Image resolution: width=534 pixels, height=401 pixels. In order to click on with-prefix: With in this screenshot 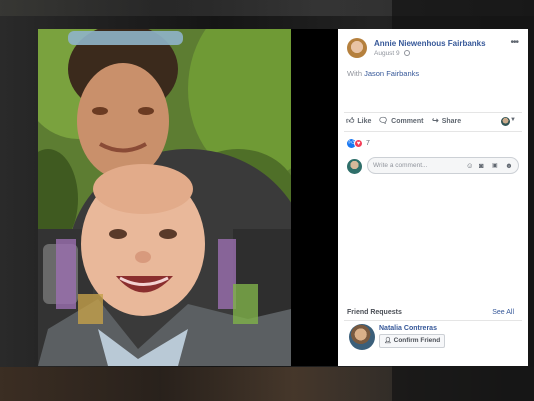, I will do `click(354, 73)`.